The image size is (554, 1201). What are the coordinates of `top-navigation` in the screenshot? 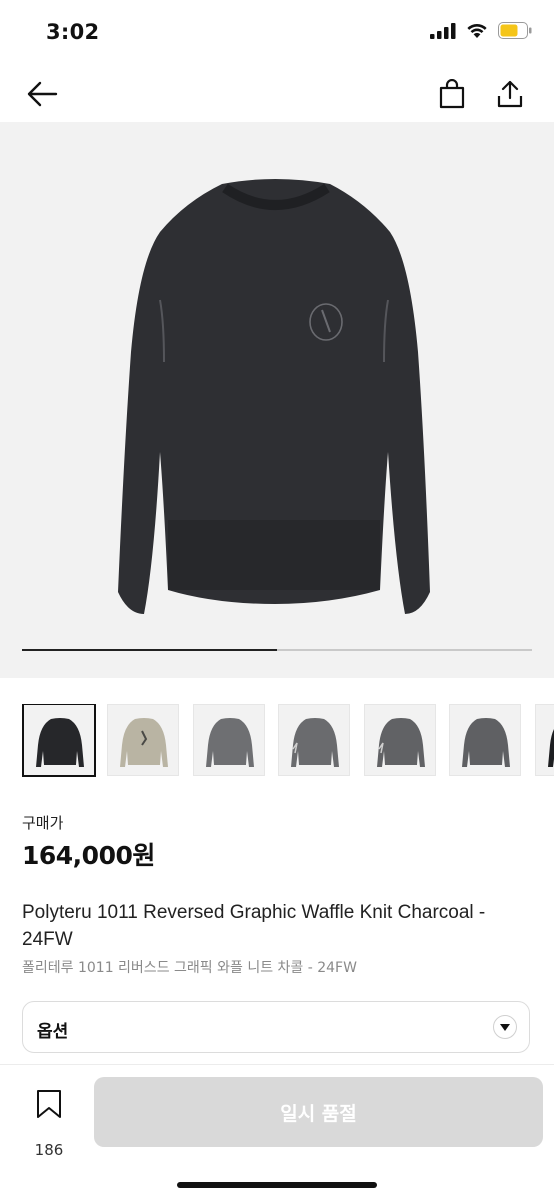 It's located at (277, 94).